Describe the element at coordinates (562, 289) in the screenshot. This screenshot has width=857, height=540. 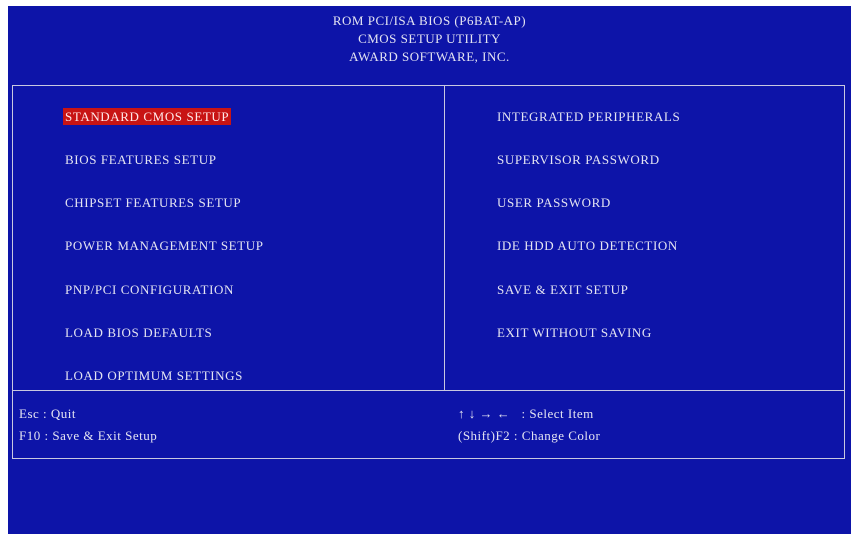
I see `menu-item-save-exit-setup: SAVE & EXIT SETUP` at that location.